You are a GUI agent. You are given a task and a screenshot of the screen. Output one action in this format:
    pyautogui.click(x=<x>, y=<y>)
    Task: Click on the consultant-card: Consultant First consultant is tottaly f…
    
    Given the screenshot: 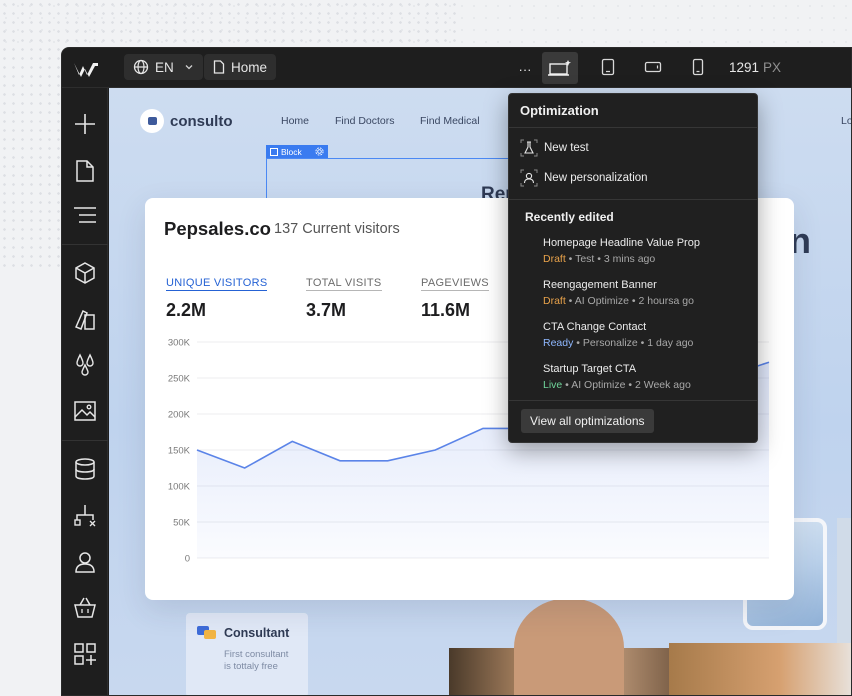 What is the action you would take?
    pyautogui.click(x=247, y=654)
    